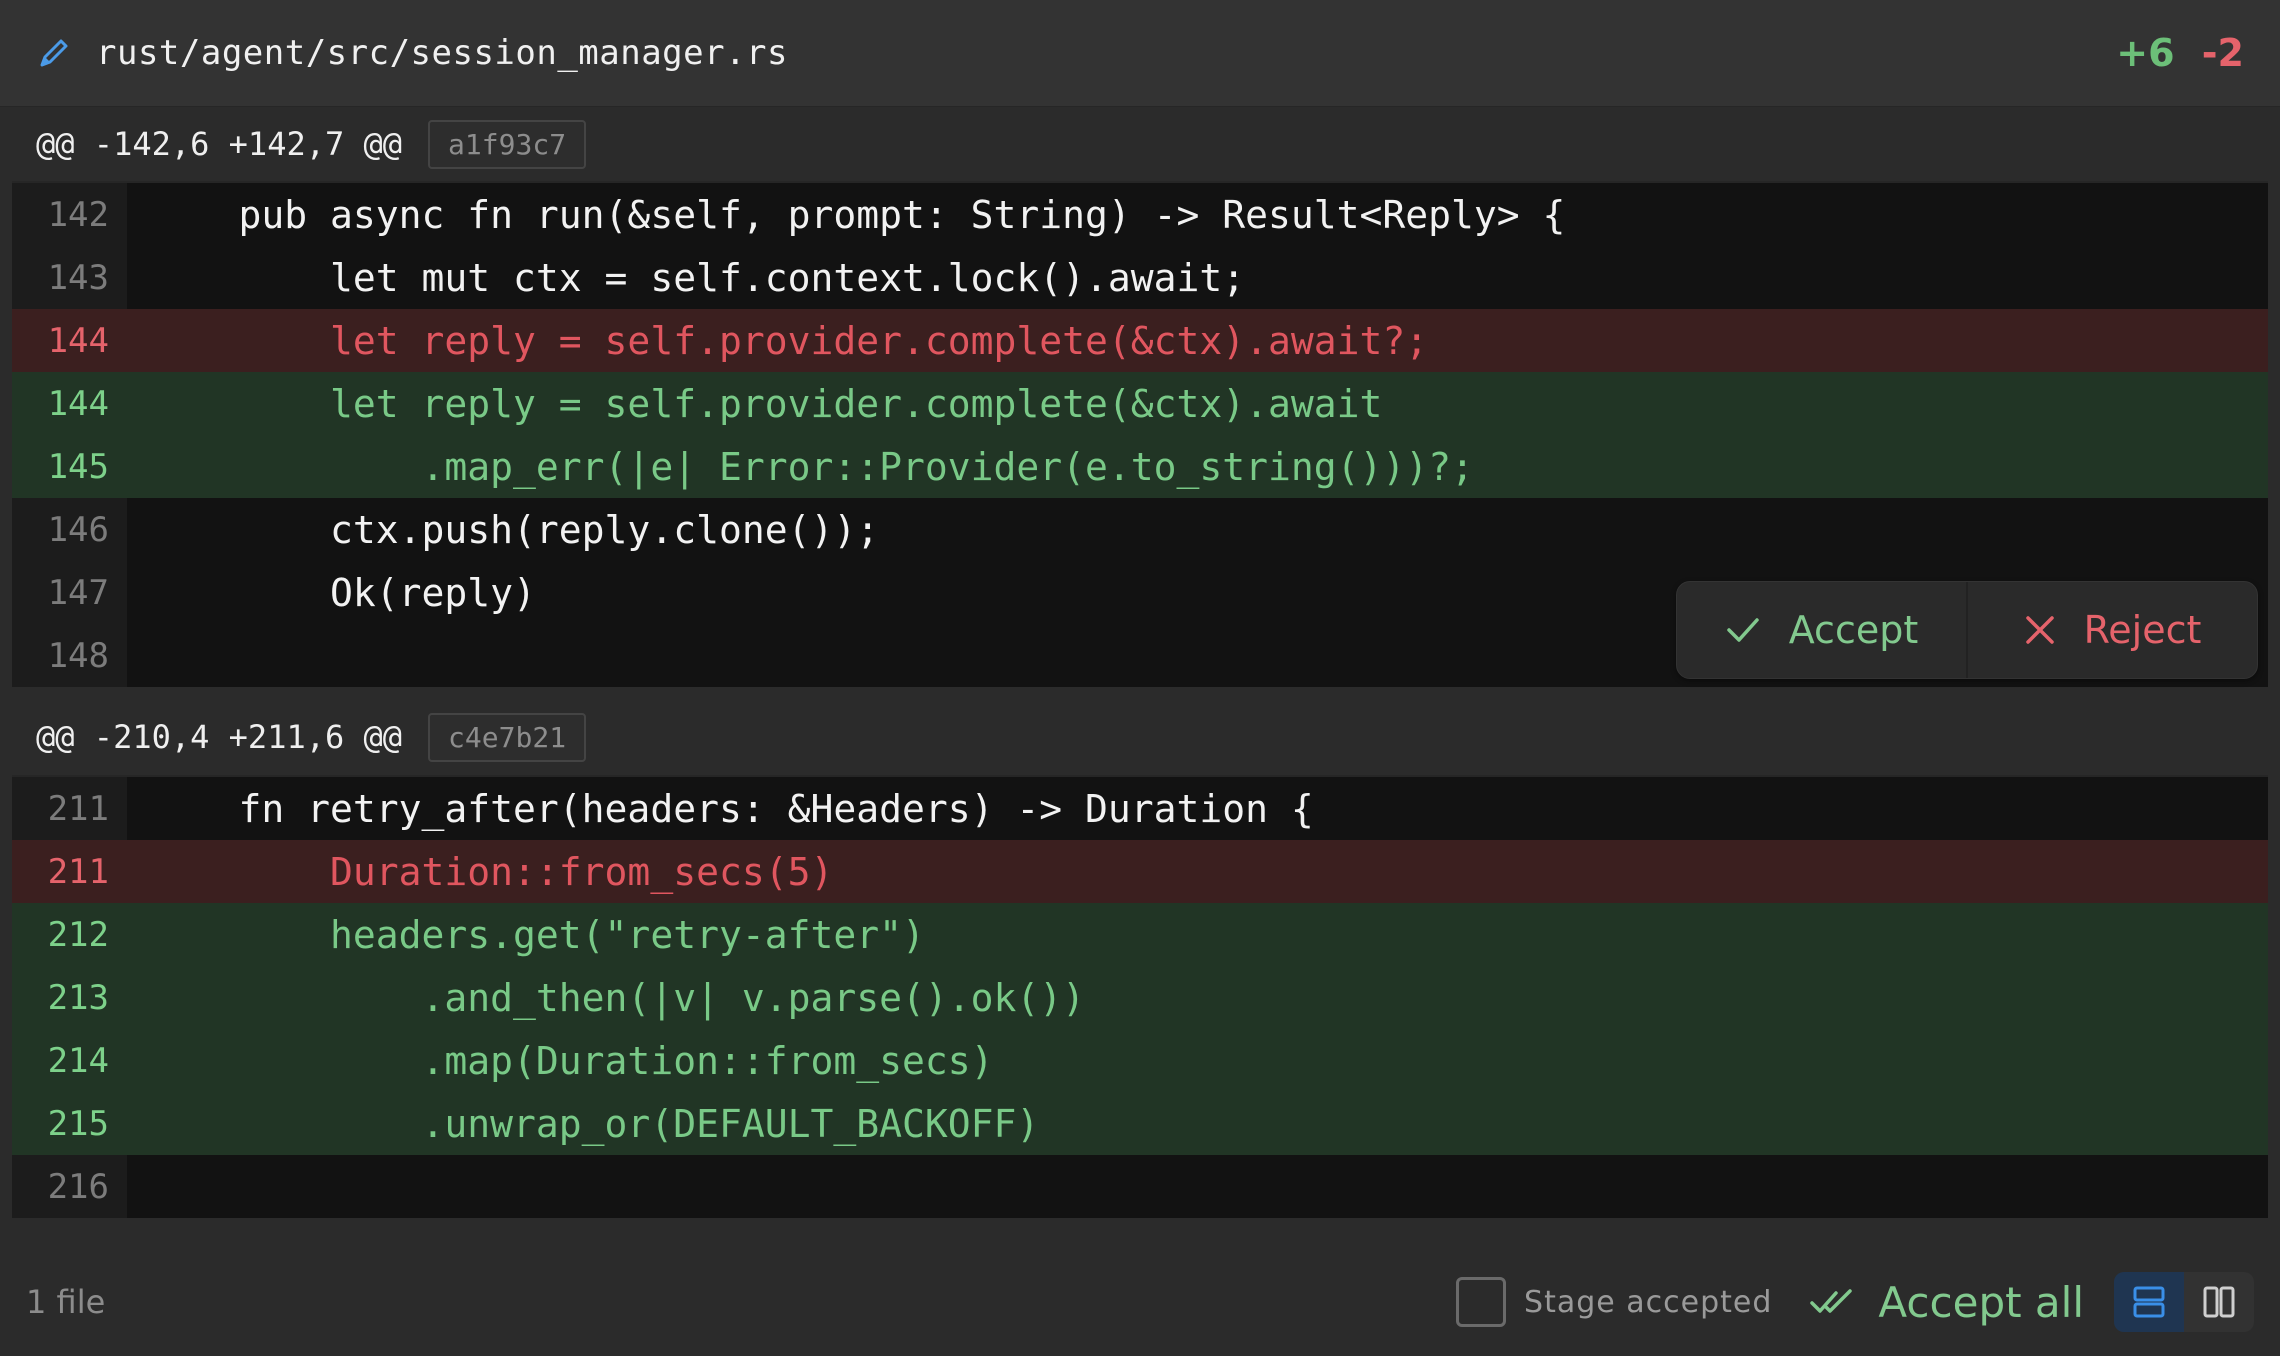 The image size is (2280, 1356). Describe the element at coordinates (69, 277) in the screenshot. I see `line-number: 143` at that location.